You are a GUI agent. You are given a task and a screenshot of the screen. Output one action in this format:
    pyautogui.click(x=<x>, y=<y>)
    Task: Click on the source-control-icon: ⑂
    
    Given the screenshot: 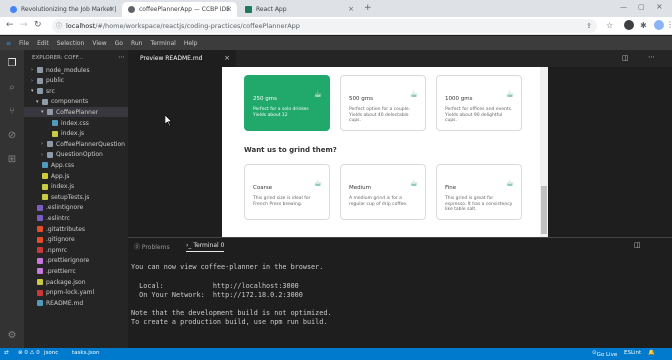 What is the action you would take?
    pyautogui.click(x=12, y=112)
    